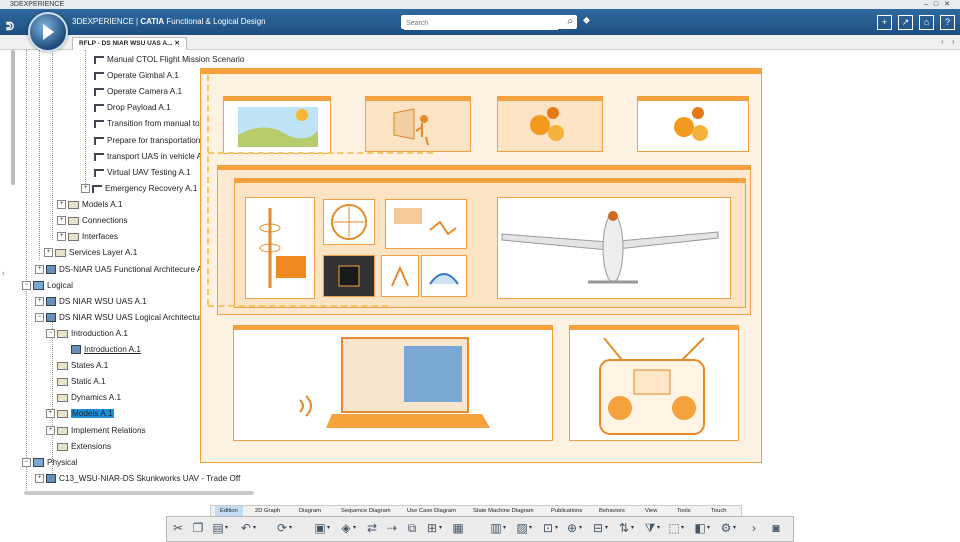  What do you see at coordinates (926, 22) in the screenshot?
I see `home-icon: ⌂` at bounding box center [926, 22].